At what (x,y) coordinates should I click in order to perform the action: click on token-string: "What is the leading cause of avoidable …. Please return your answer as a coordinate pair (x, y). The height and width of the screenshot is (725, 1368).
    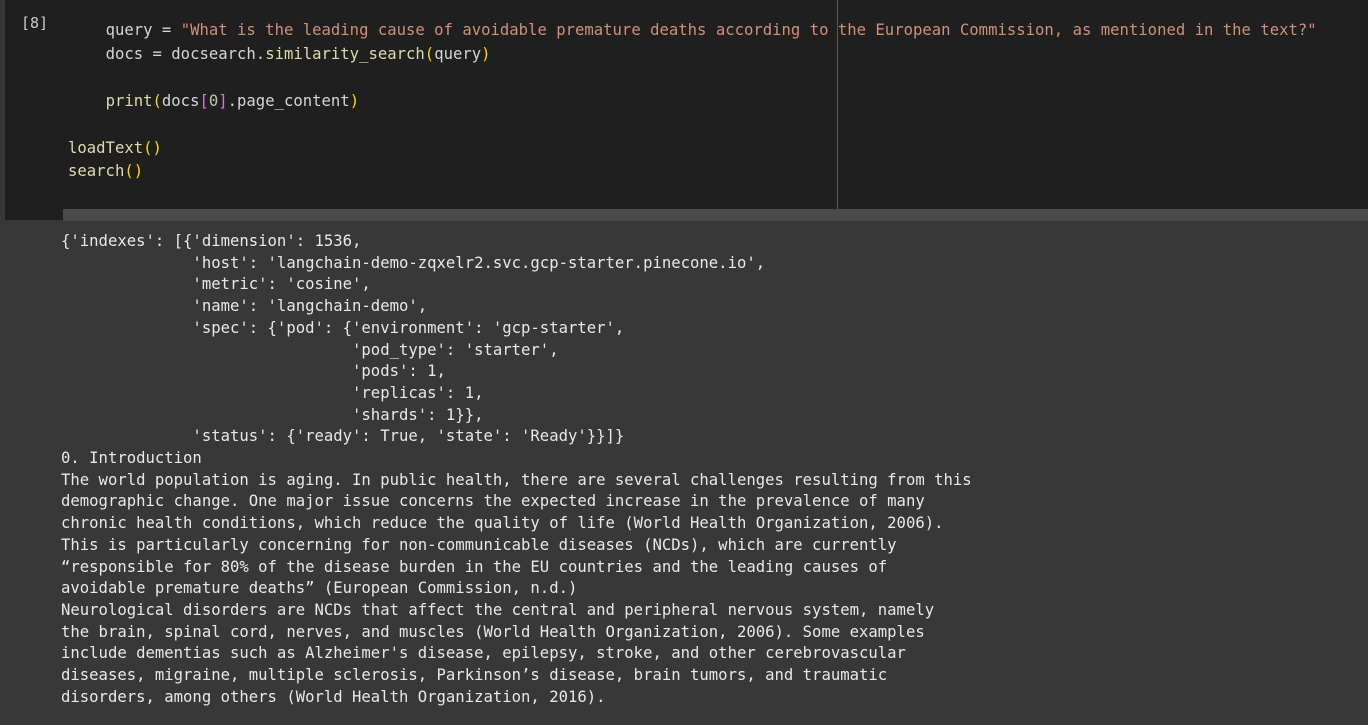
    Looking at the image, I should click on (748, 30).